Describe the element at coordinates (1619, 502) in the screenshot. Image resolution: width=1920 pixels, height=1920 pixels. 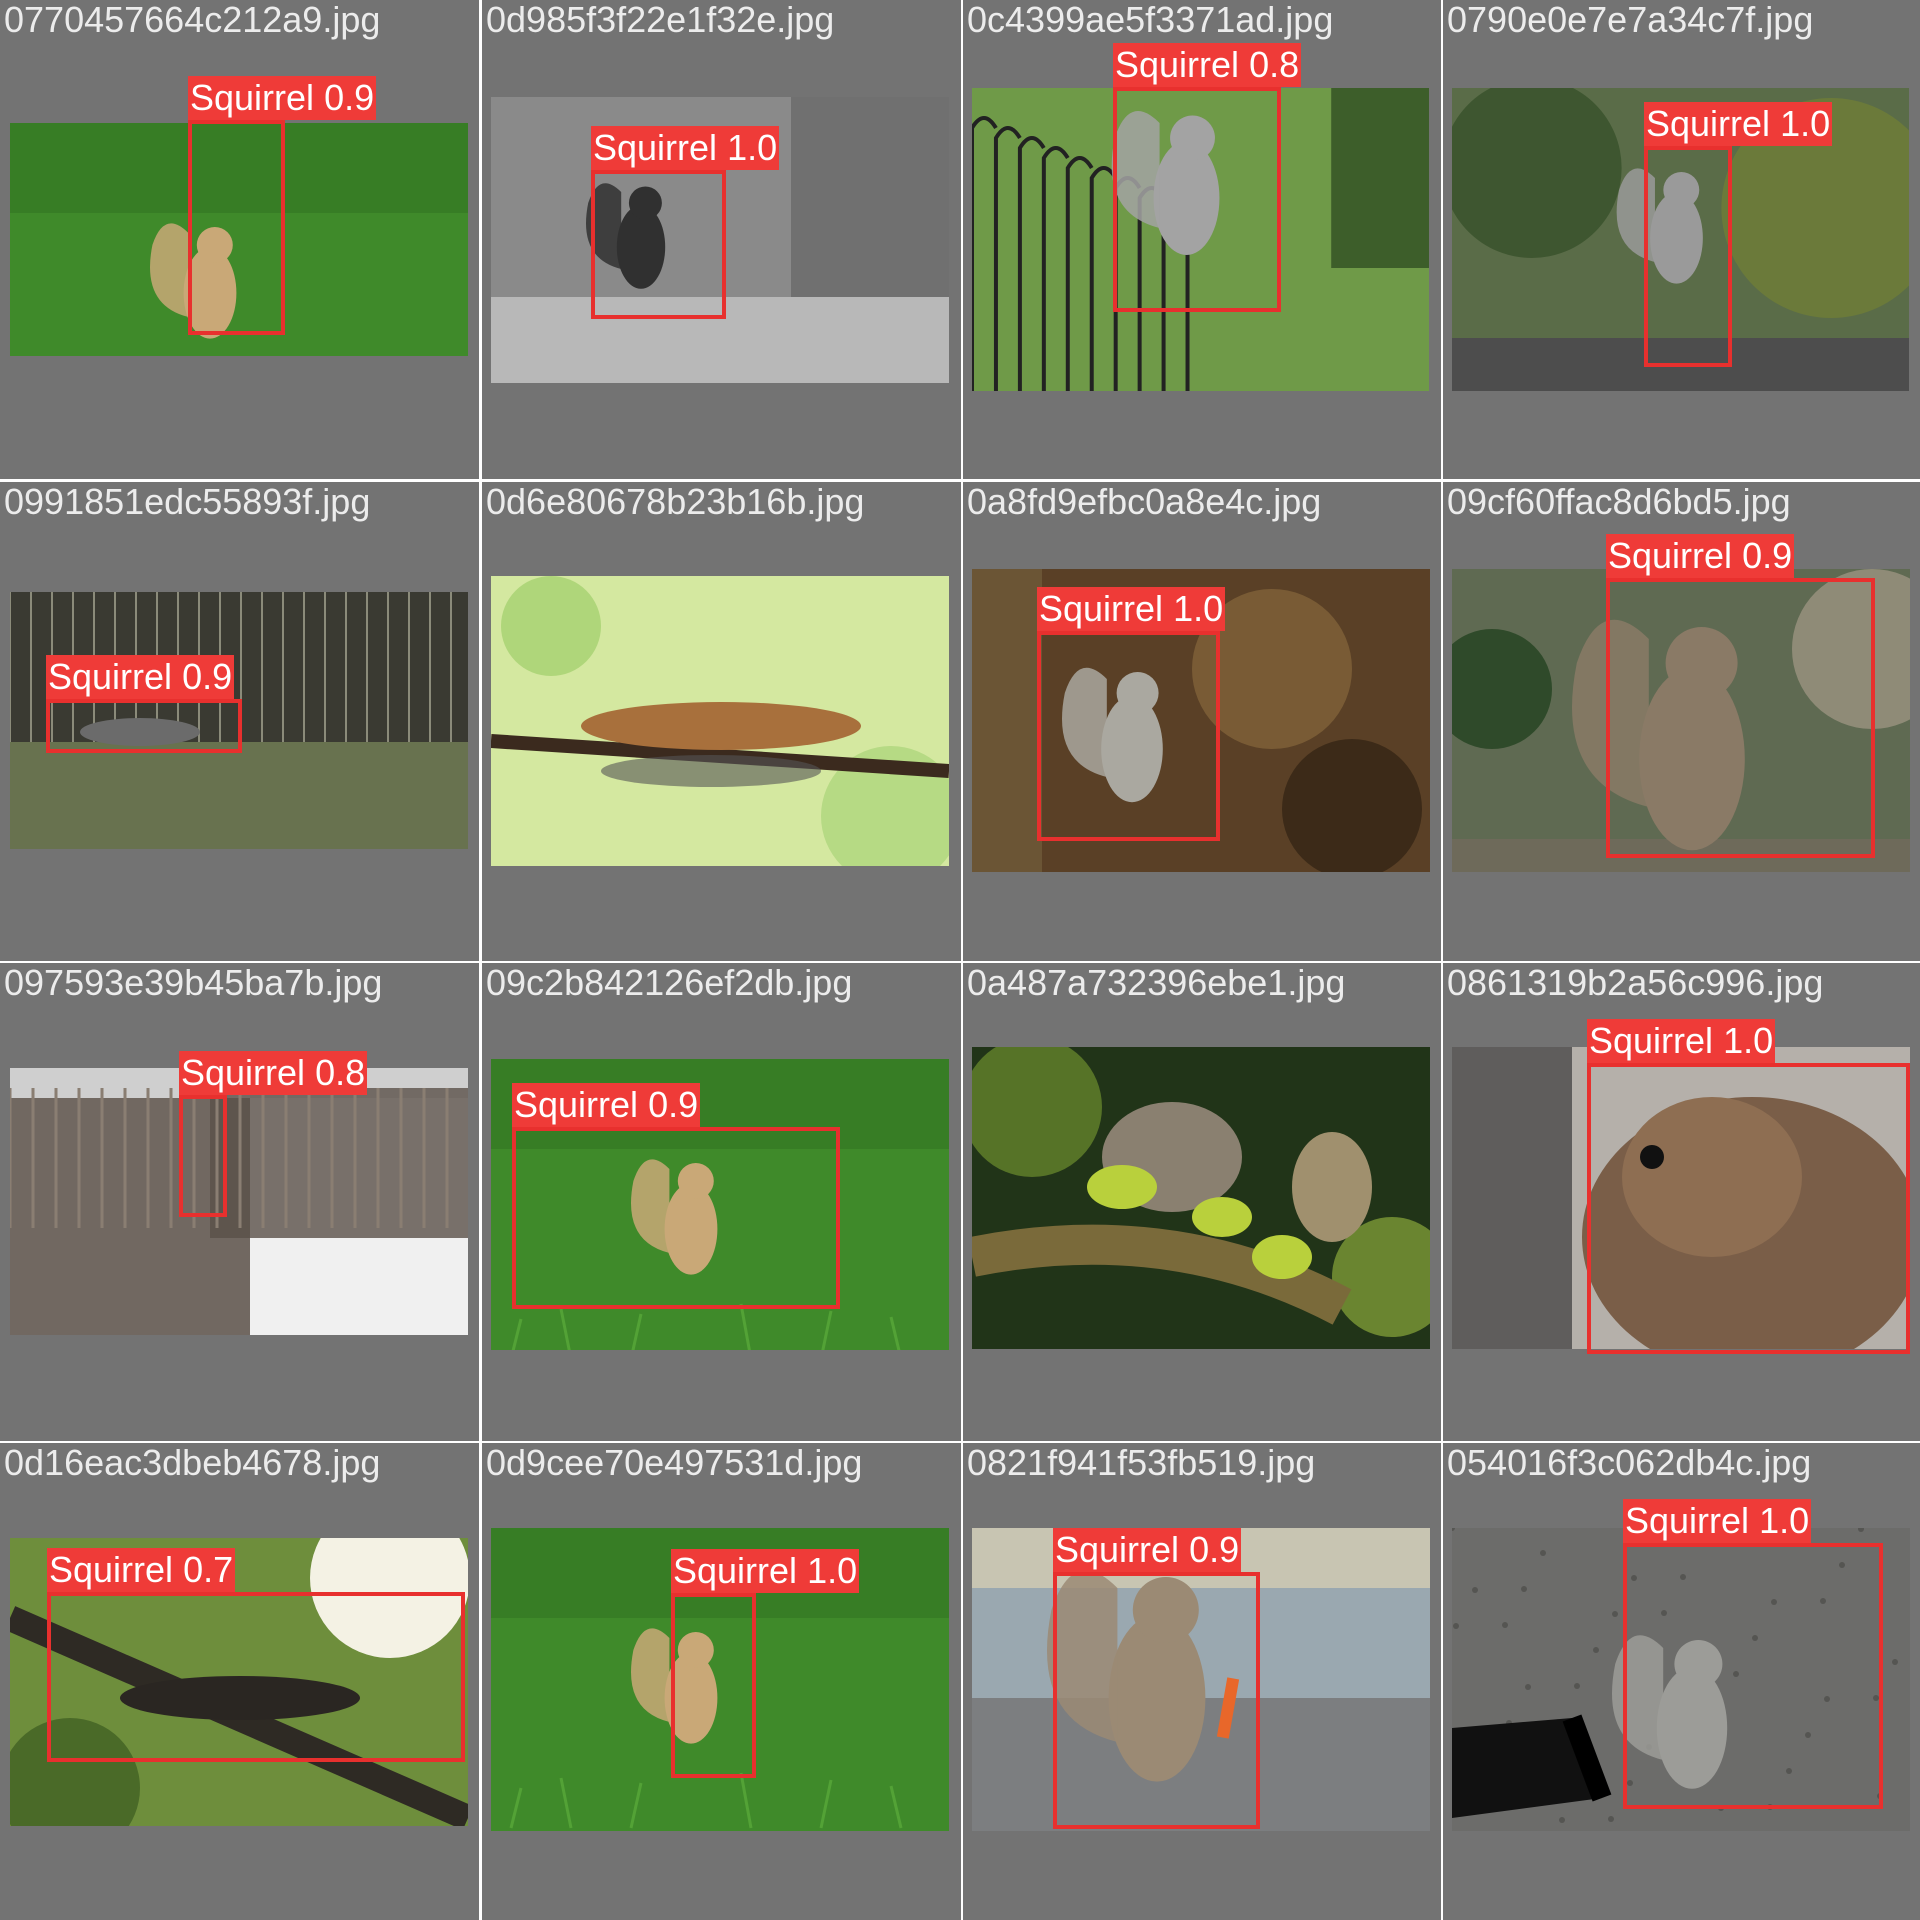
I see `image-filename: 09cf60ffac8d6bd5.jpg` at that location.